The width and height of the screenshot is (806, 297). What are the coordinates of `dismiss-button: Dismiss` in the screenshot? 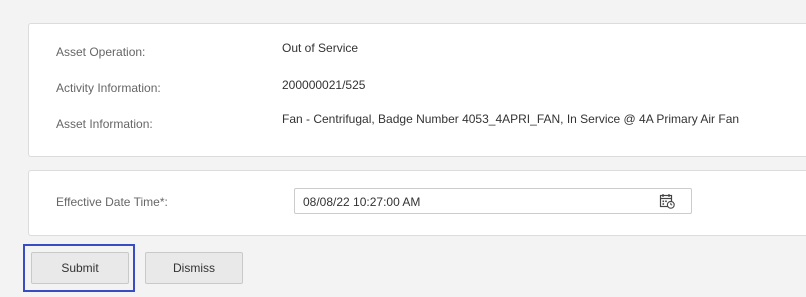 It's located at (194, 268).